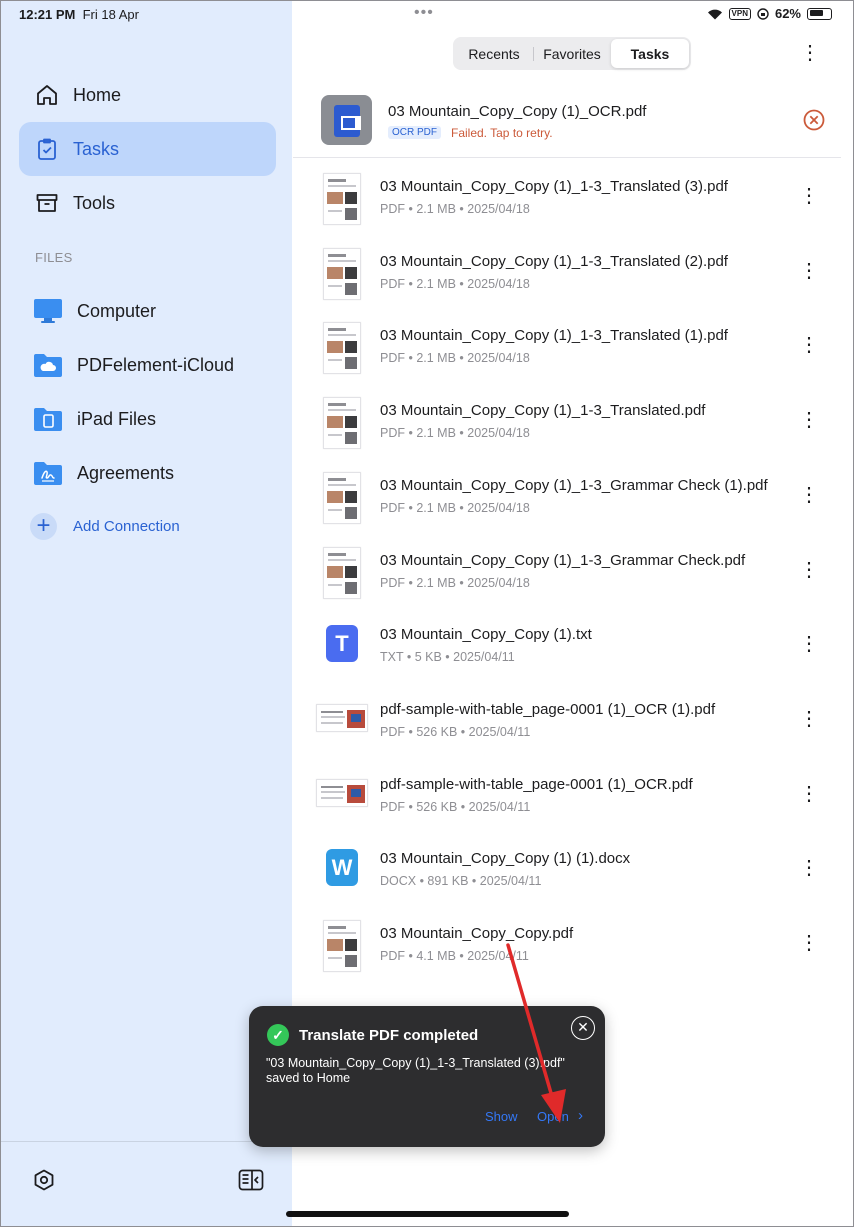 The width and height of the screenshot is (854, 1227). What do you see at coordinates (517, 111) in the screenshot?
I see `file-name: 03 Mountain_Copy_Copy (1)_OCR.pdf` at bounding box center [517, 111].